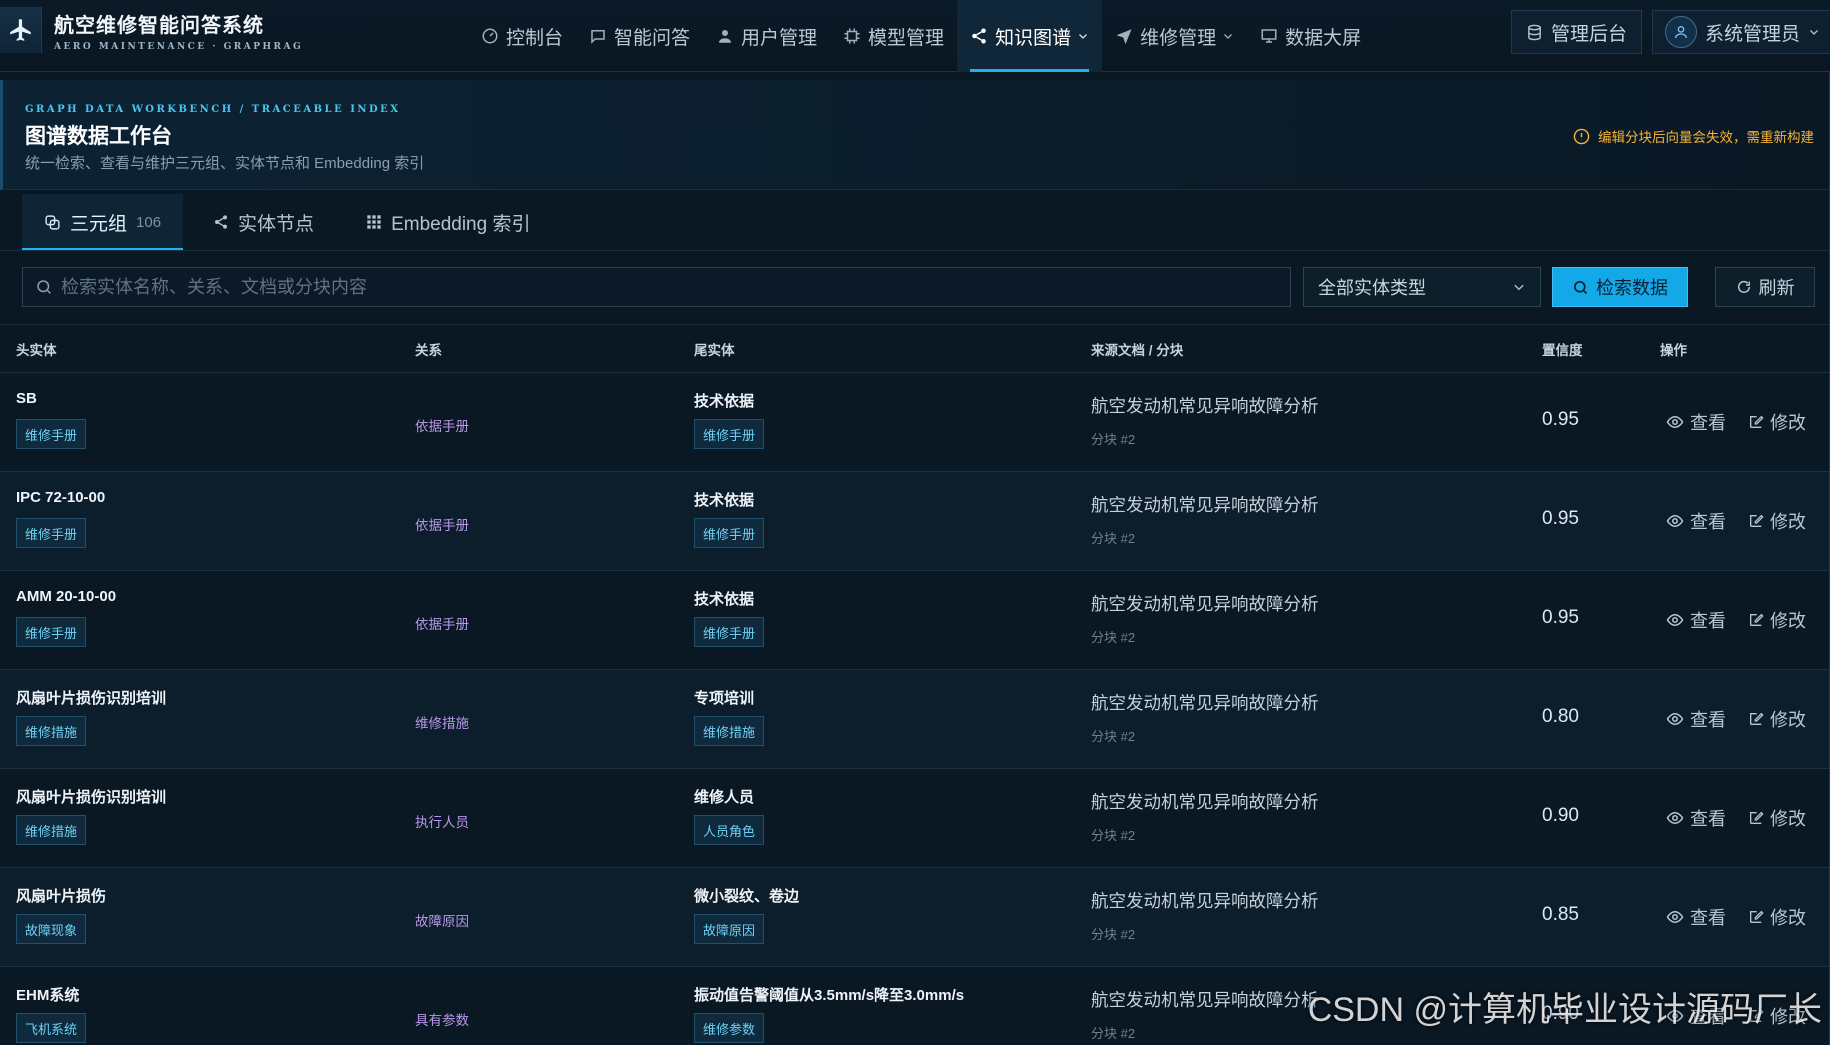 Image resolution: width=1830 pixels, height=1045 pixels. I want to click on head-entity-tag: 维修手册, so click(51, 434).